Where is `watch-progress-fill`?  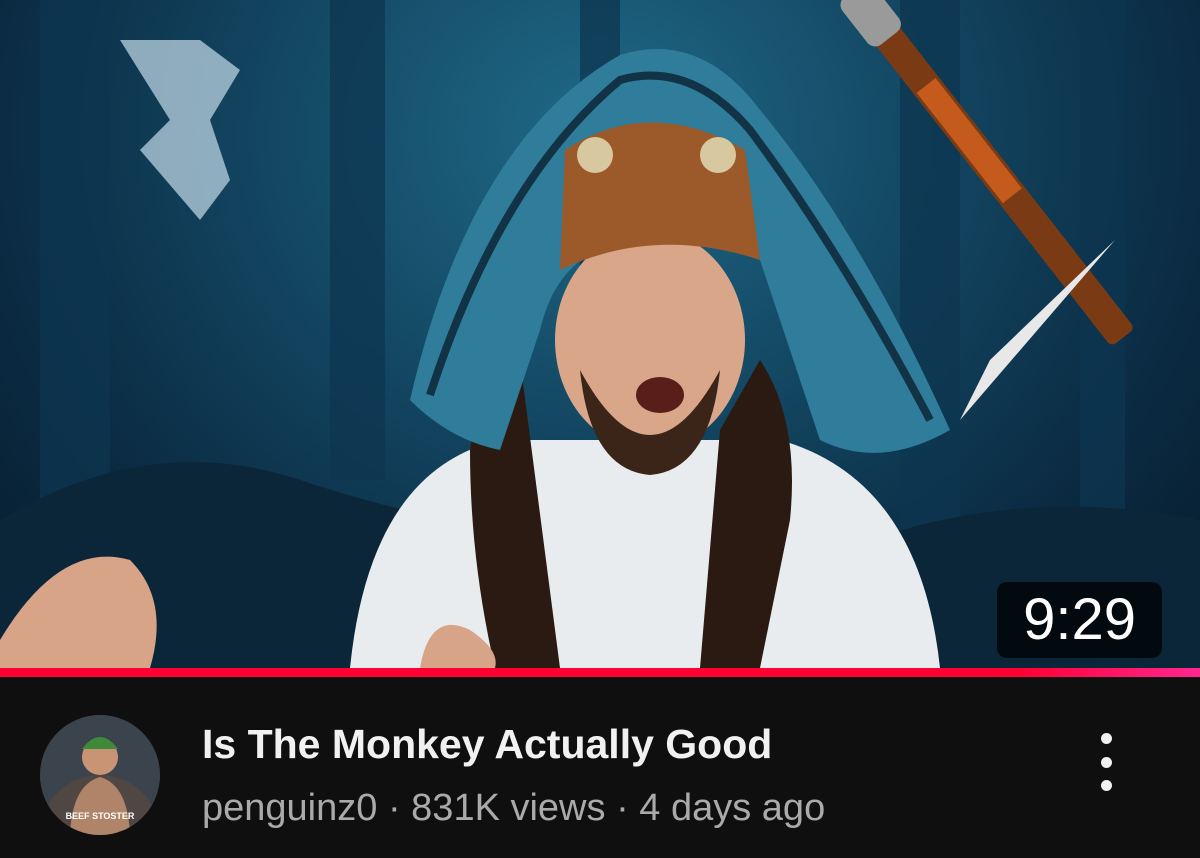 watch-progress-fill is located at coordinates (600, 672).